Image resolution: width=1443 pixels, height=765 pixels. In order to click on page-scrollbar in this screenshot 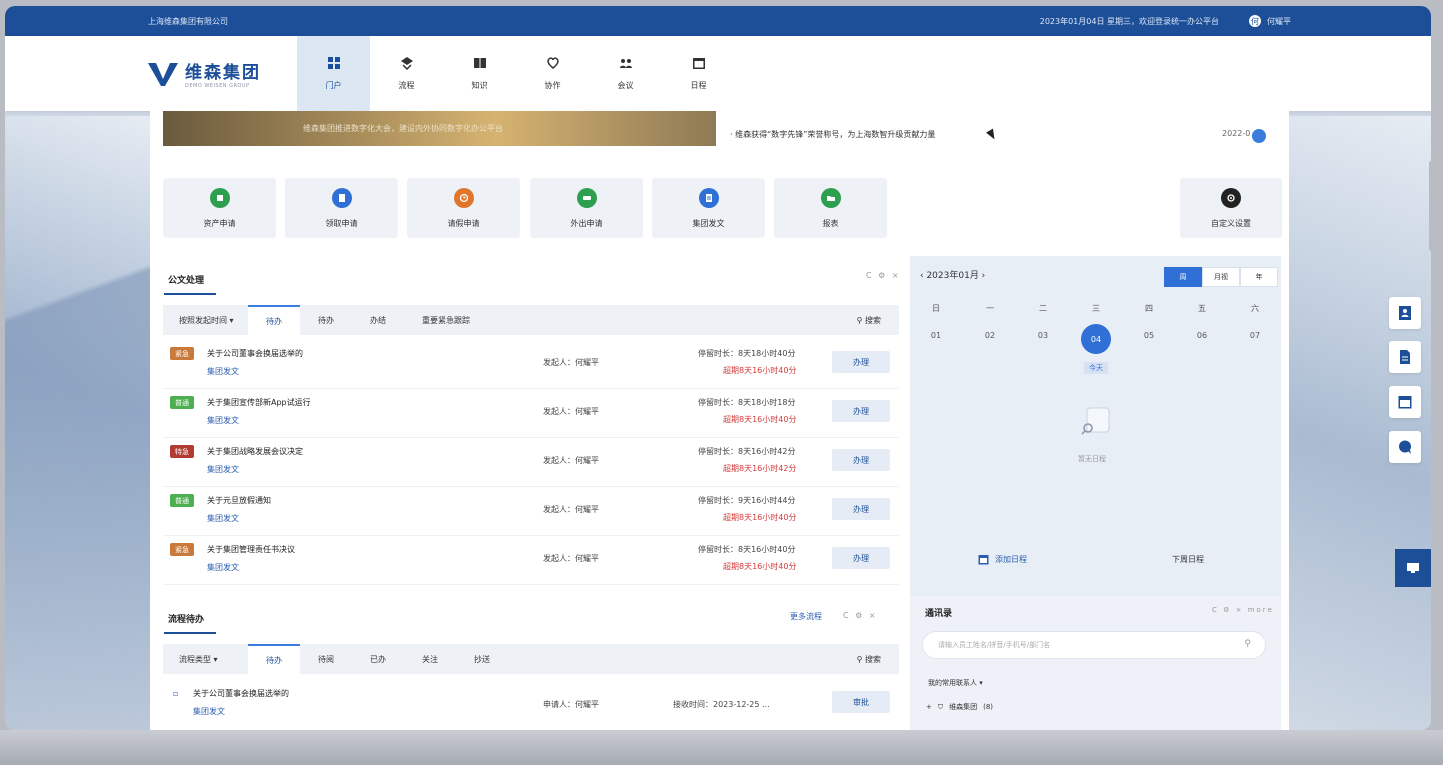, I will do `click(1430, 206)`.